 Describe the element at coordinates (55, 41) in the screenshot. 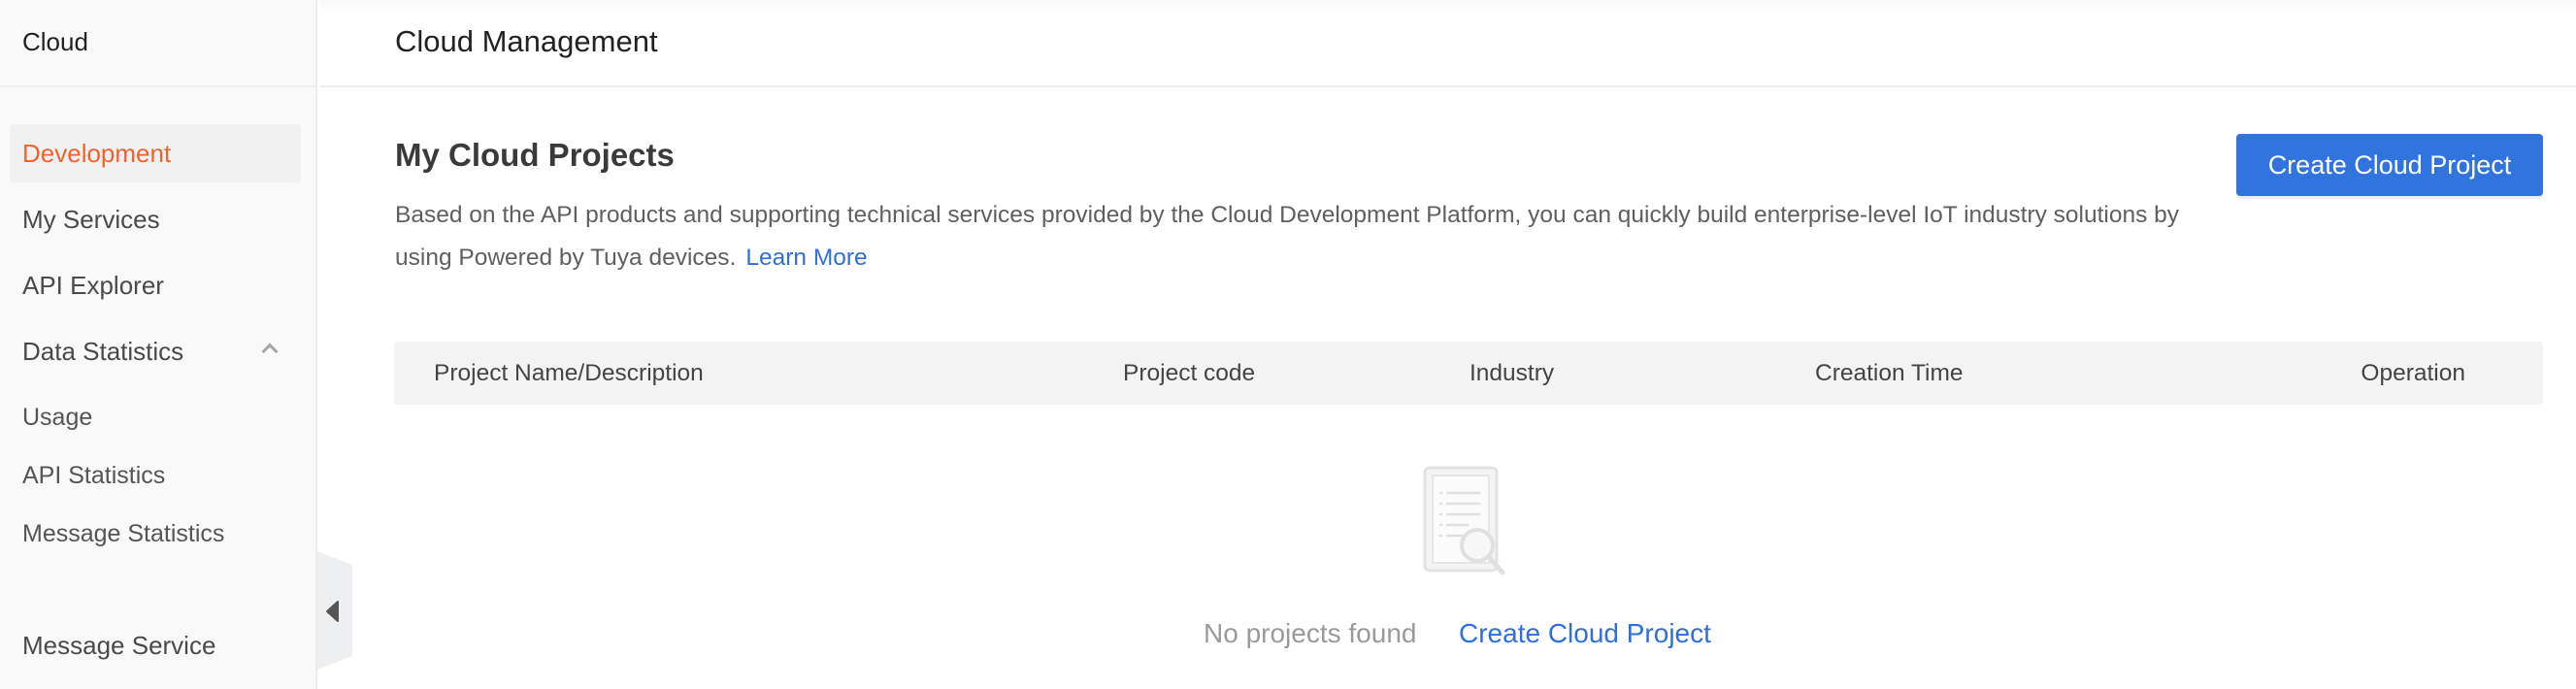

I see `sidebar-title: Cloud` at that location.